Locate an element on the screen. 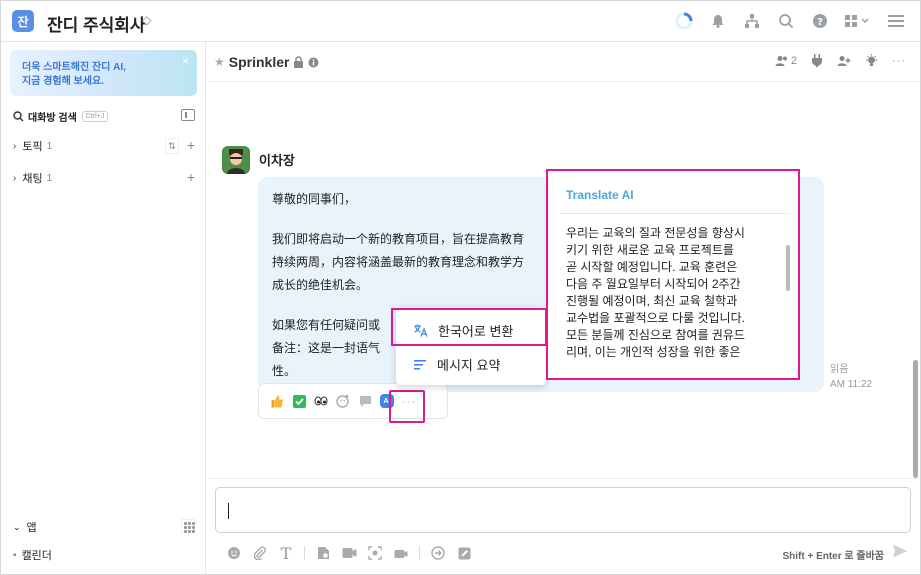 The image size is (921, 575). top-icons: ? is located at coordinates (790, 21).